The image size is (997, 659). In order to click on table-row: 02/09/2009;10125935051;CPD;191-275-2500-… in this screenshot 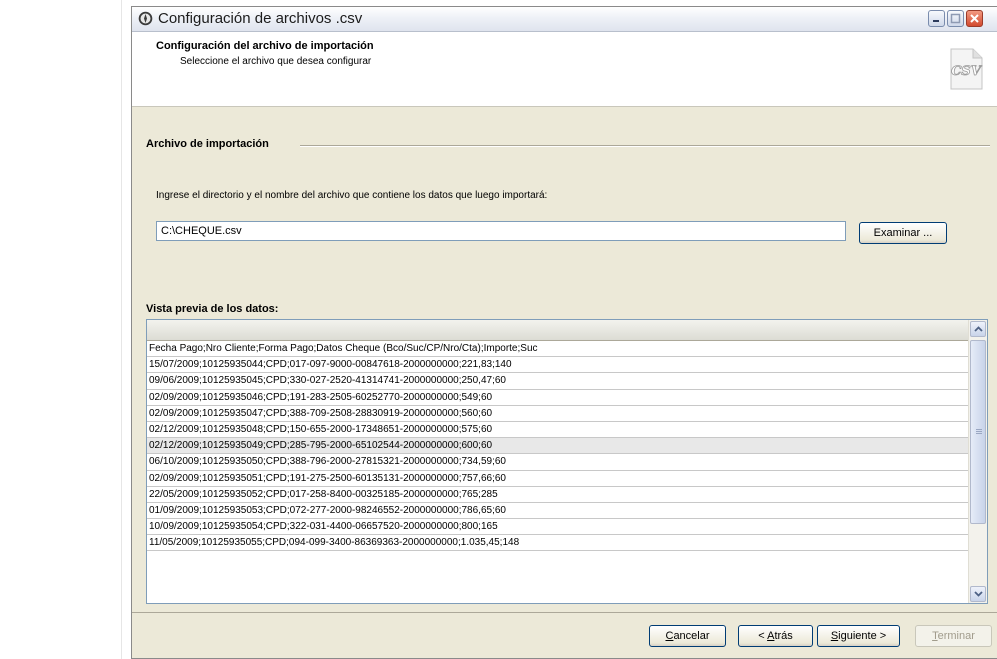, I will do `click(558, 479)`.